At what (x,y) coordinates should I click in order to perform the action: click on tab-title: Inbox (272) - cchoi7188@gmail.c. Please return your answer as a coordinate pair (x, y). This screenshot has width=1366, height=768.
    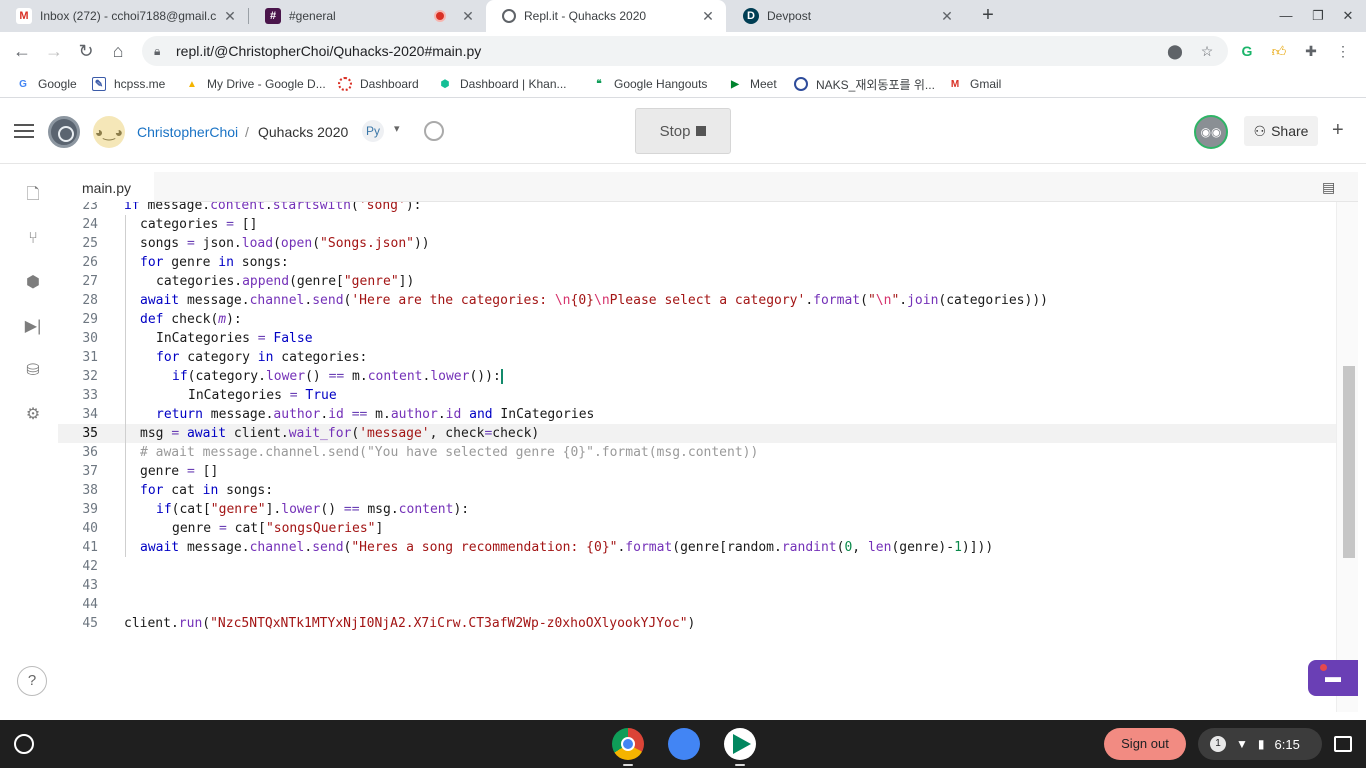
    Looking at the image, I should click on (128, 16).